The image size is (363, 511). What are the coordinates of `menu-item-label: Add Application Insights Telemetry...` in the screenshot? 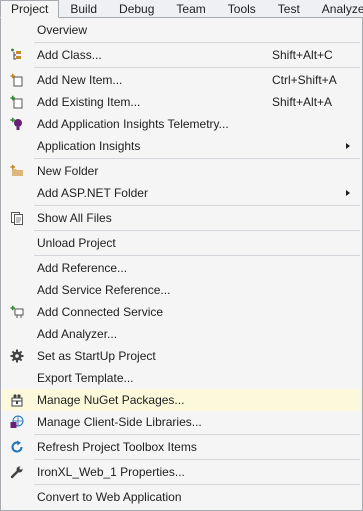 It's located at (133, 124).